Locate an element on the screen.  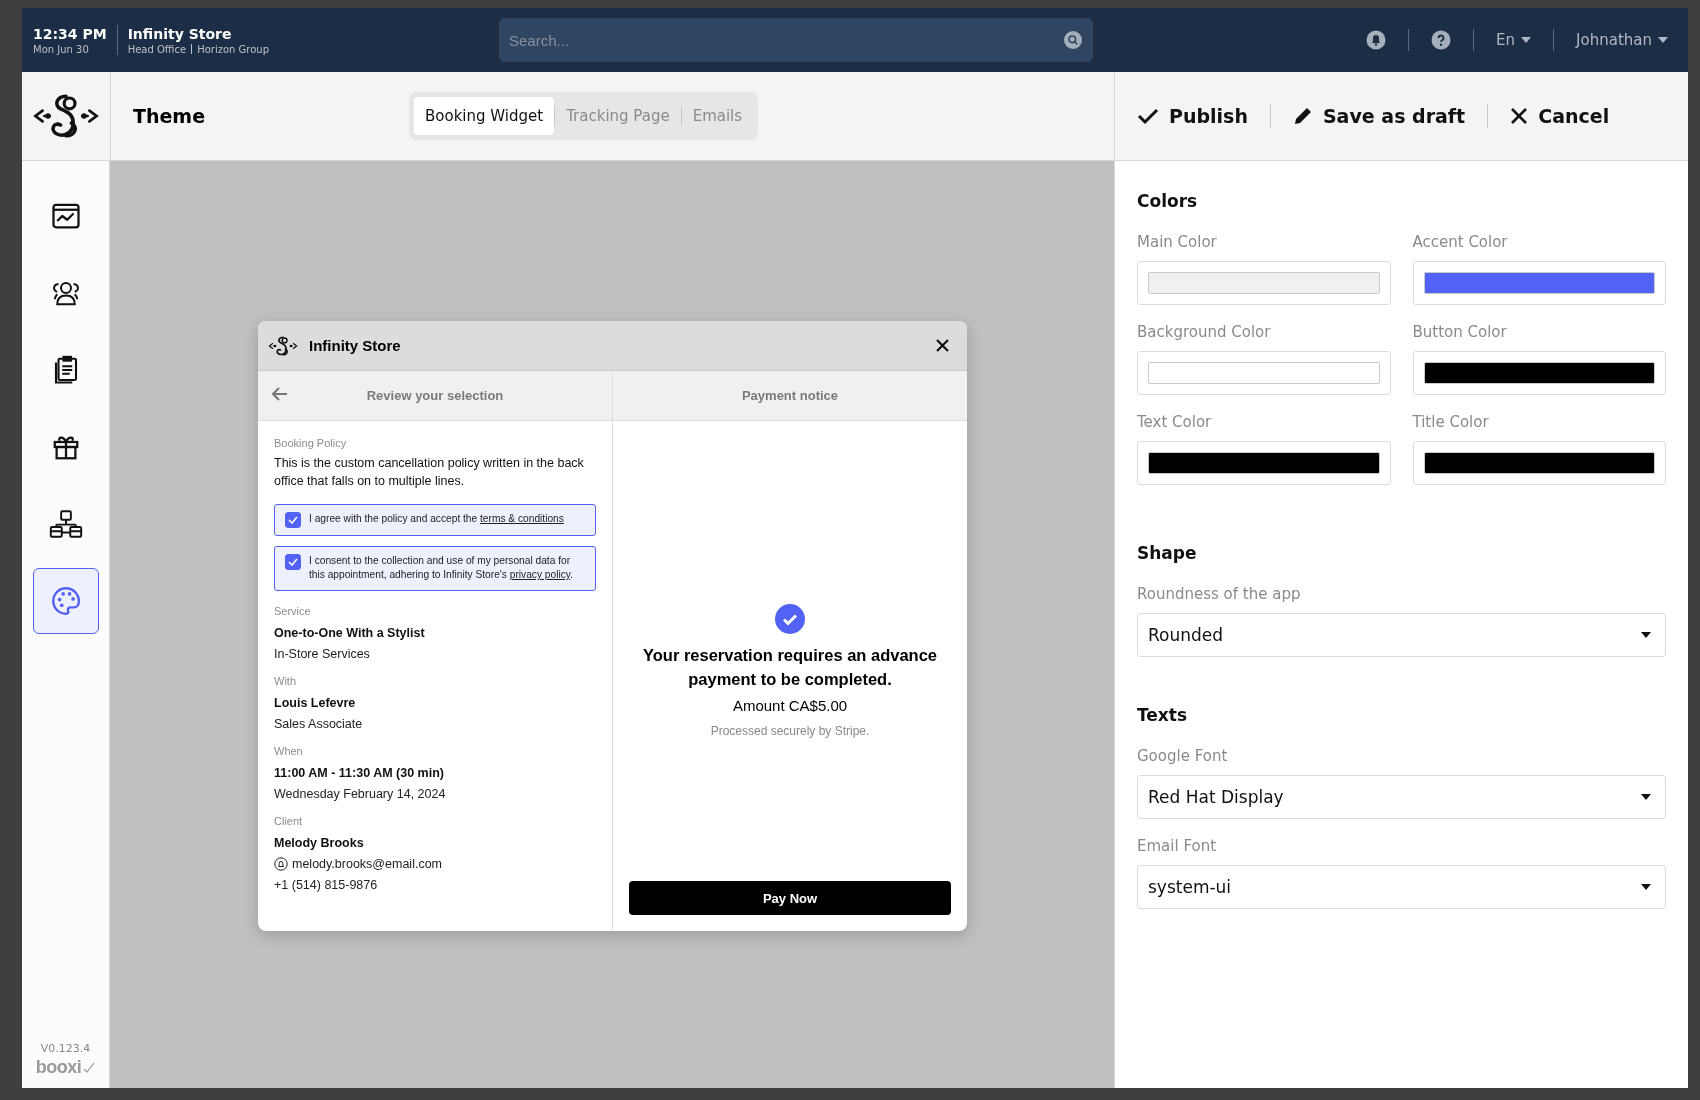
detail-title: Melody Brooks is located at coordinates (319, 842).